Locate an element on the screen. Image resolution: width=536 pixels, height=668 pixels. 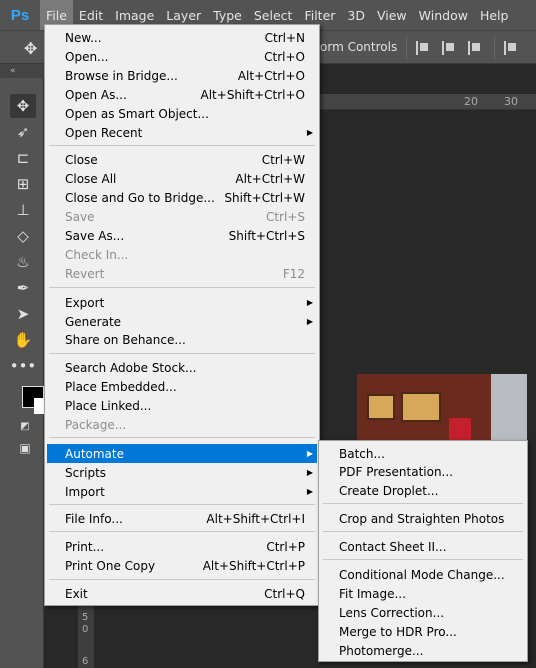
smudge-tool-icon: ♨ is located at coordinates (23, 262).